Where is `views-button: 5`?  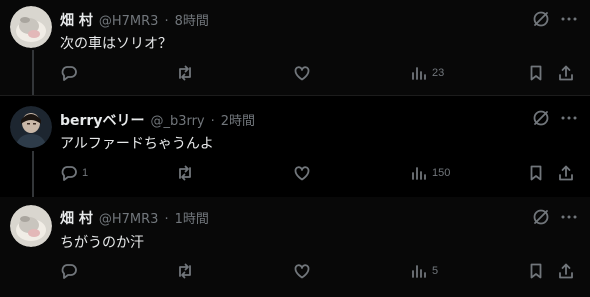
views-button: 5 is located at coordinates (424, 271).